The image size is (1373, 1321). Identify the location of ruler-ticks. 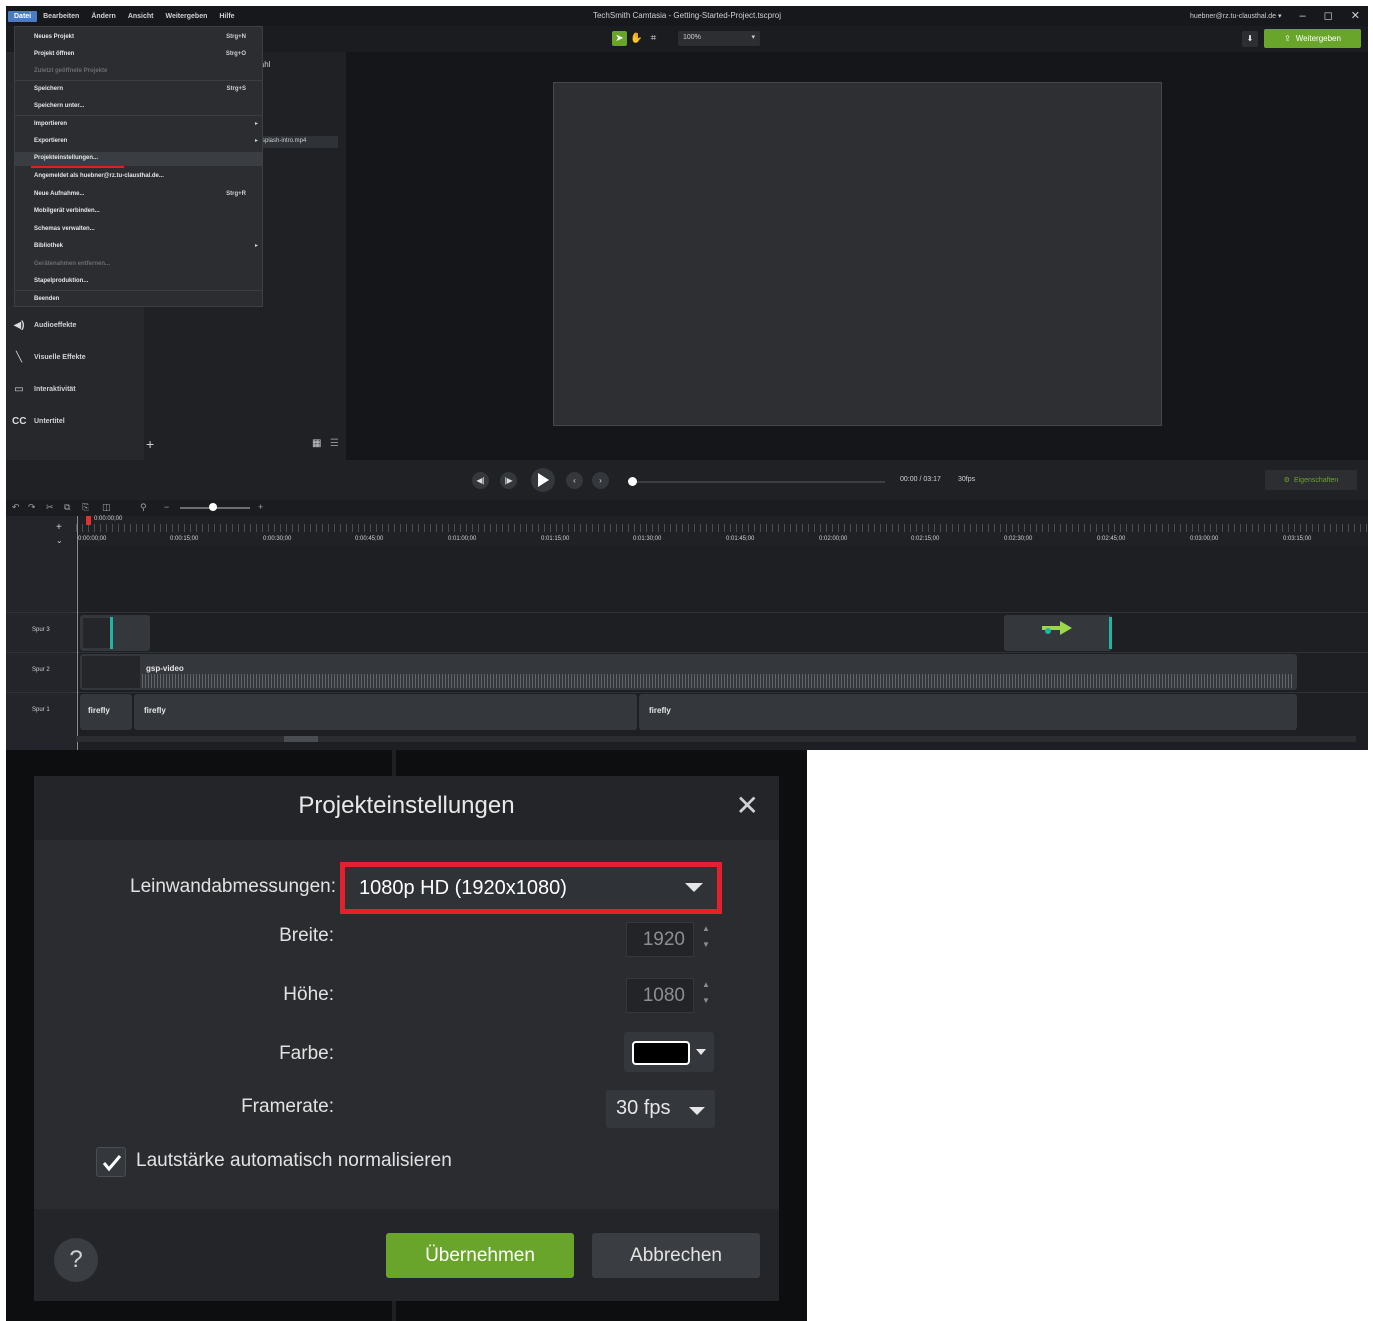
(722, 528).